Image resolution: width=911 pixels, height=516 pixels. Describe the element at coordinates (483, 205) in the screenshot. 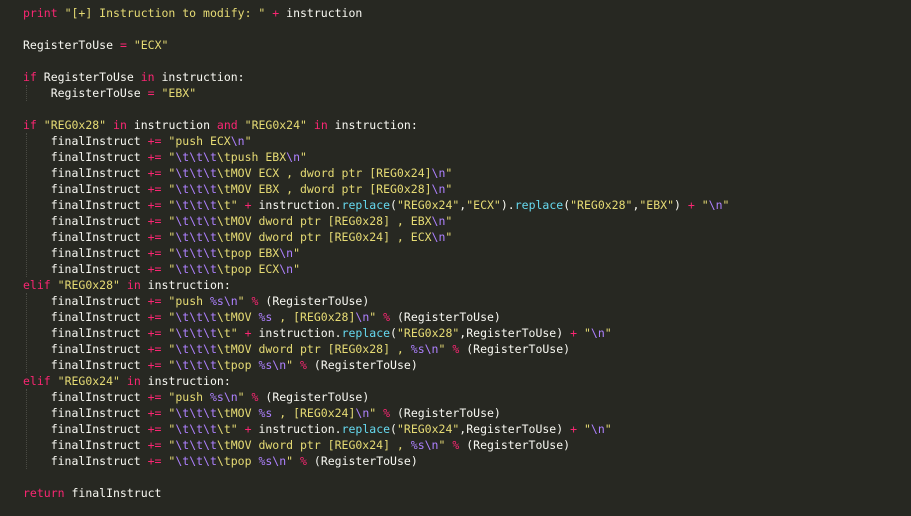

I see `code-token: "ECX"` at that location.